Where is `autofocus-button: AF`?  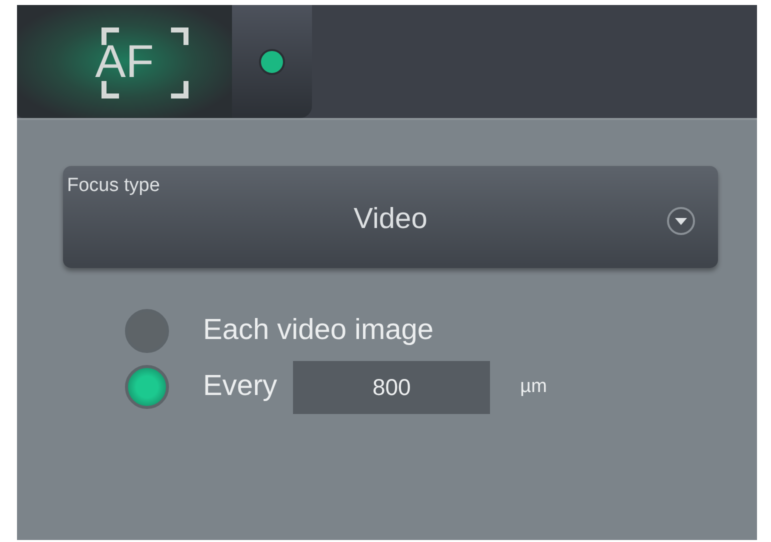 autofocus-button: AF is located at coordinates (124, 61).